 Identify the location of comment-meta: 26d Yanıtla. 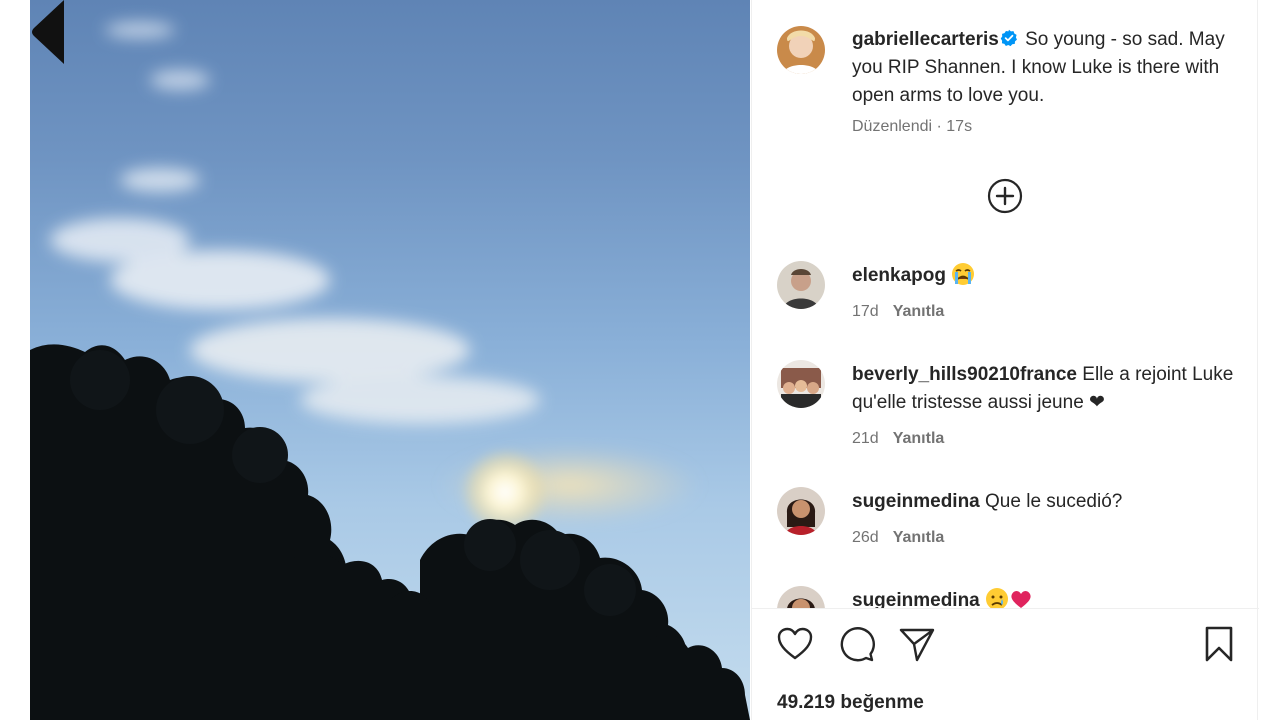
(898, 538).